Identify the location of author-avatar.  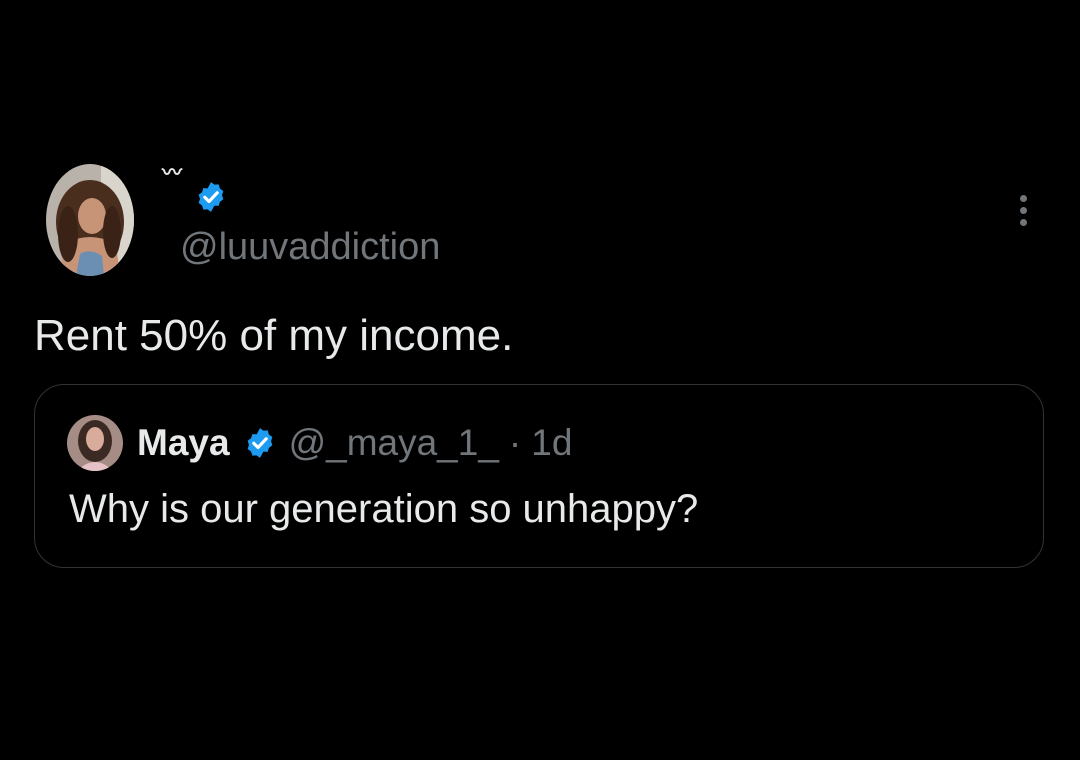
(90, 220).